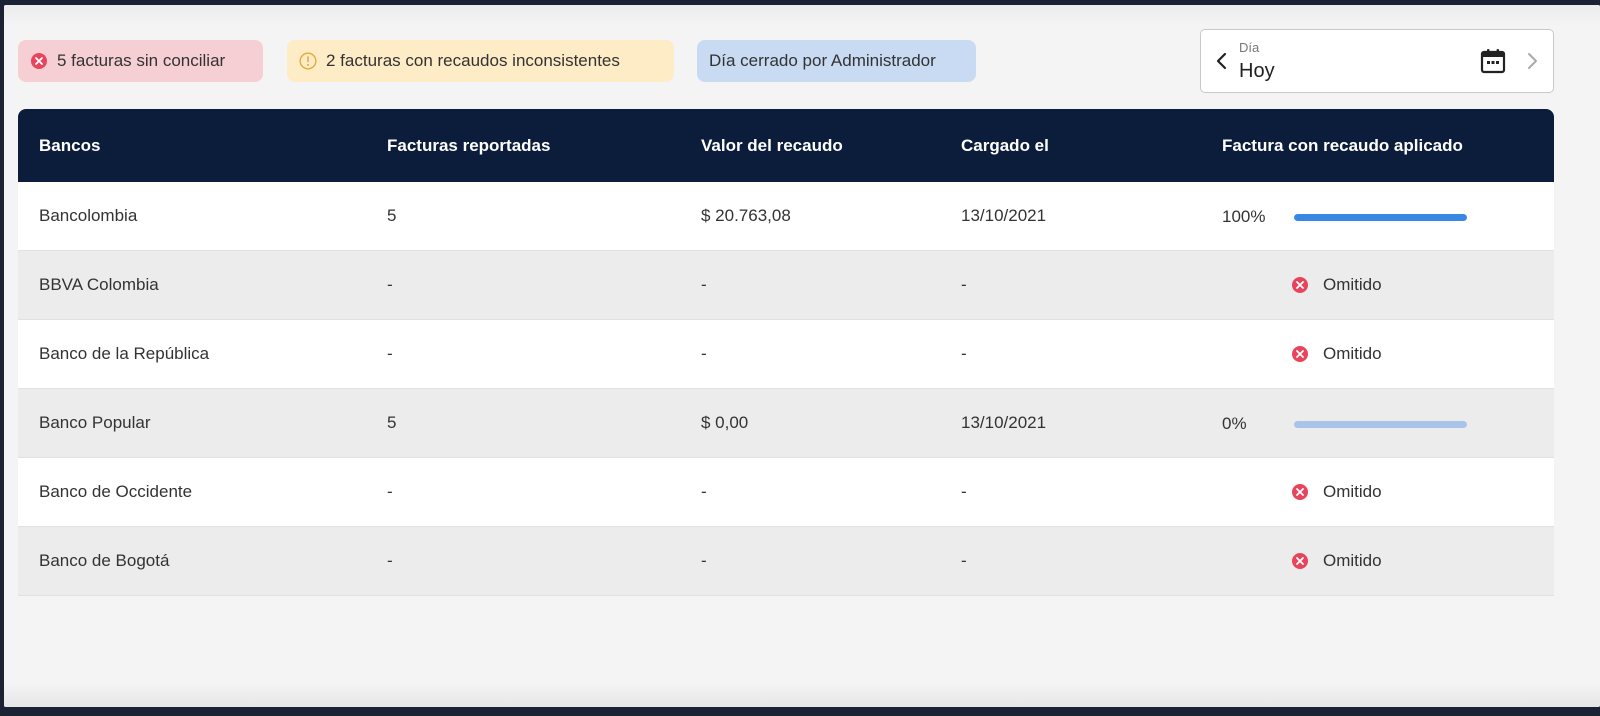  Describe the element at coordinates (473, 60) in the screenshot. I see `inconsistent-collections-text: 2 facturas con recaudos inconsistentes` at that location.